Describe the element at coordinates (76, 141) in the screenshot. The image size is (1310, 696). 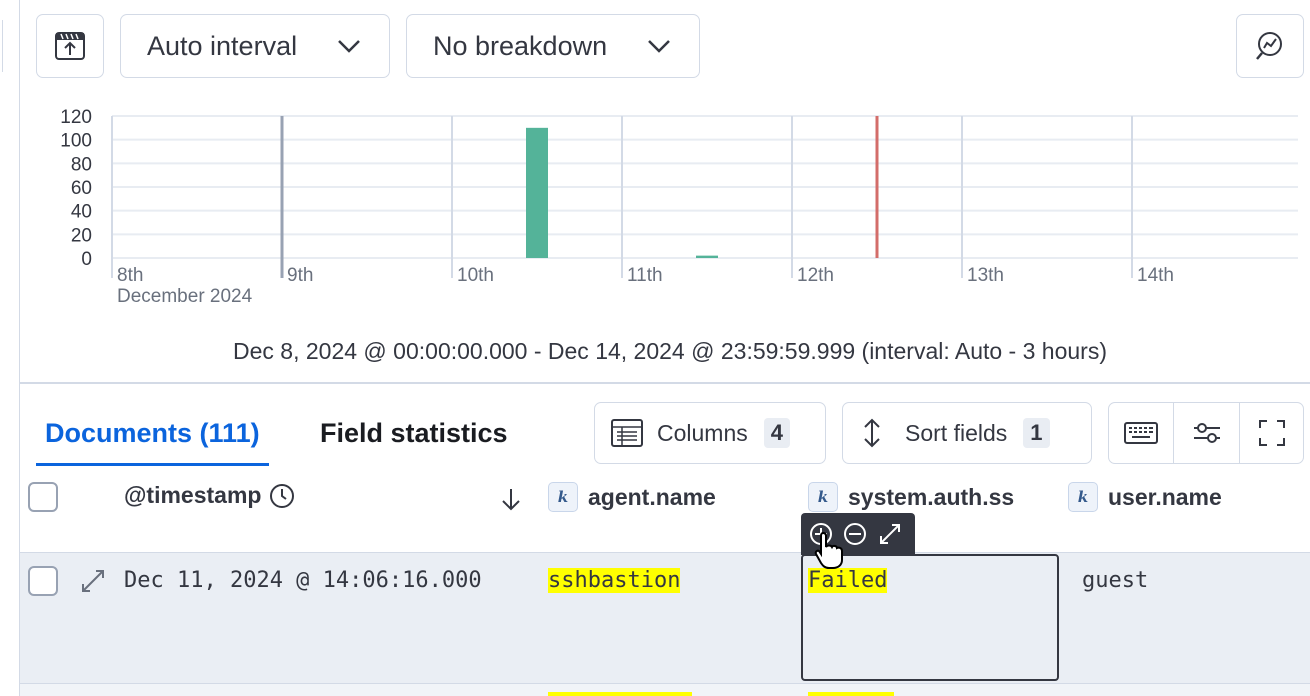
I see `y-tick-label: 100` at that location.